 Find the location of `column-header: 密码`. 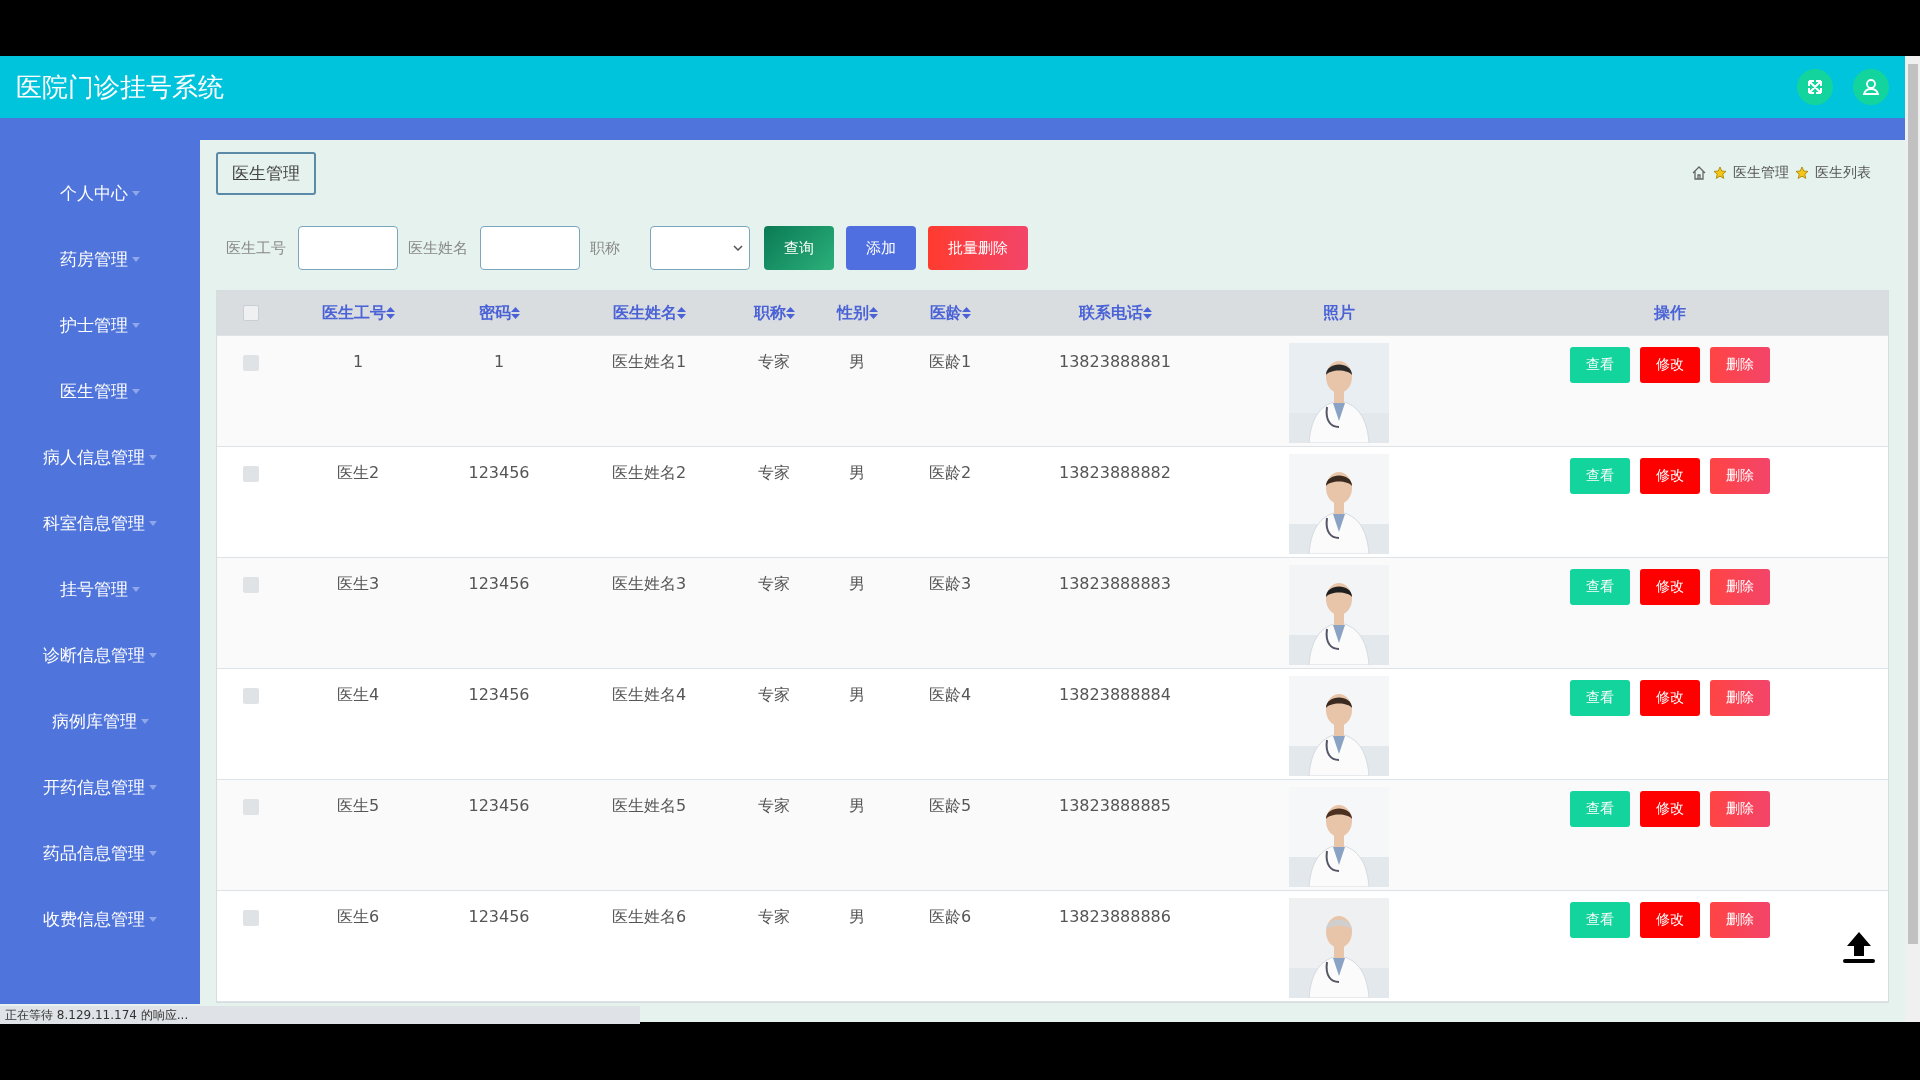

column-header: 密码 is located at coordinates (499, 313).